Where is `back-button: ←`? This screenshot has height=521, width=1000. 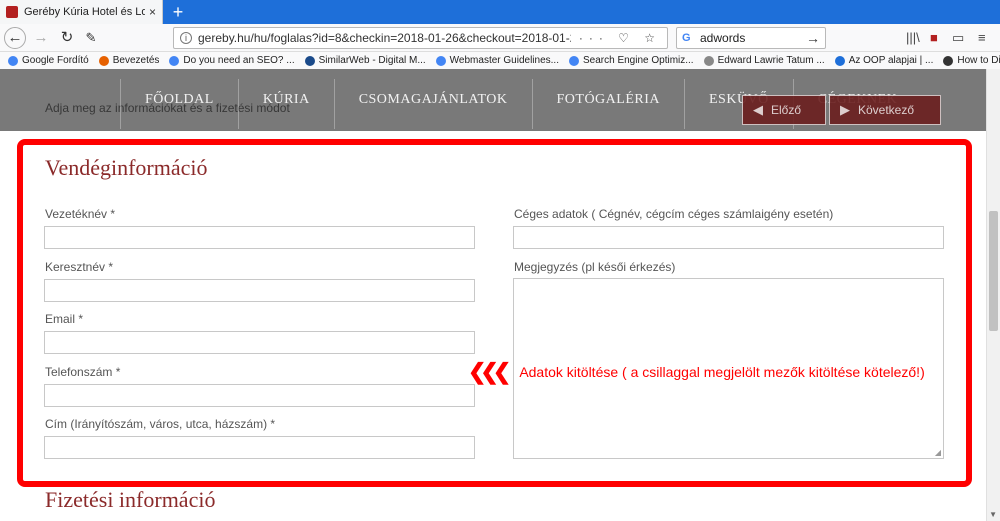 back-button: ← is located at coordinates (15, 38).